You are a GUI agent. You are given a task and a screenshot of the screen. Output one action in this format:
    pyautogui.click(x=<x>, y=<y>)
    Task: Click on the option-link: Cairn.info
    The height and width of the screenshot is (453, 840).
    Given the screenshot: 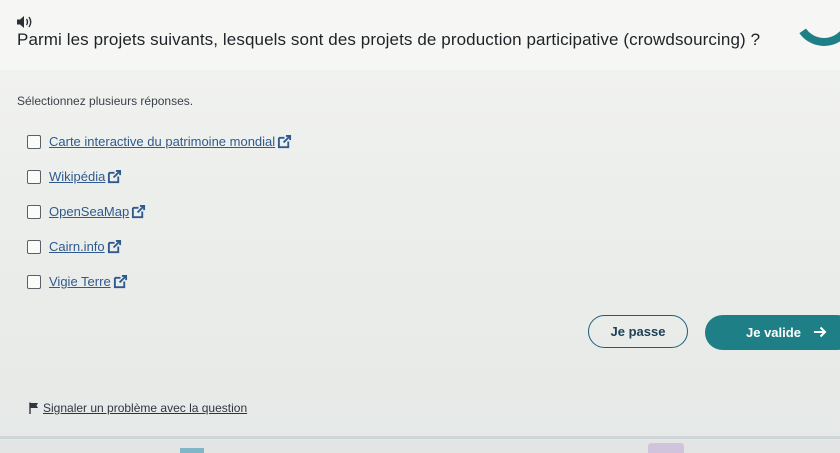 What is the action you would take?
    pyautogui.click(x=77, y=246)
    